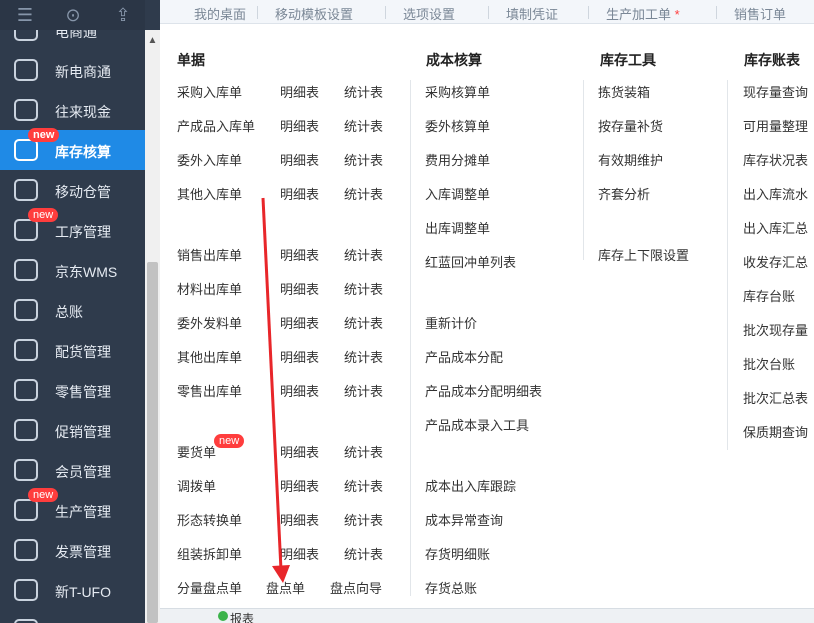  What do you see at coordinates (72, 190) in the screenshot?
I see `sidebar-item-5: 移动仓管` at bounding box center [72, 190].